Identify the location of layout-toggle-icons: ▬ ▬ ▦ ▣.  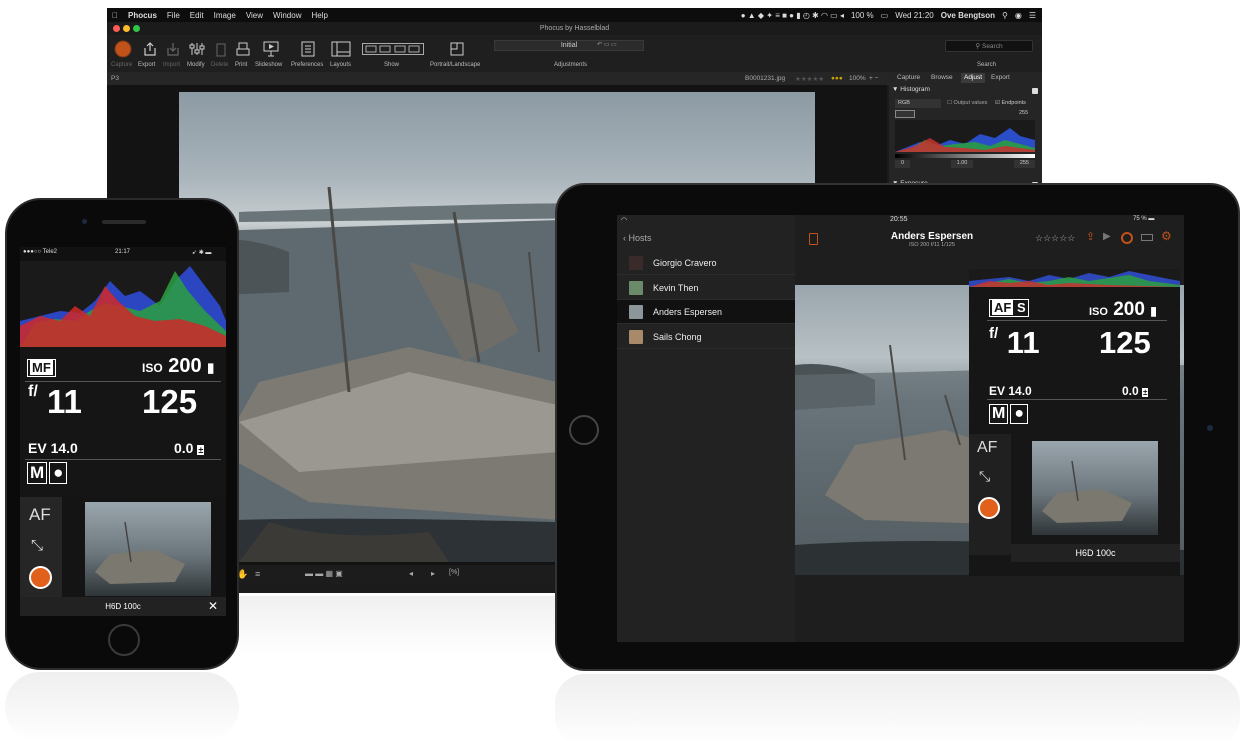
(324, 573).